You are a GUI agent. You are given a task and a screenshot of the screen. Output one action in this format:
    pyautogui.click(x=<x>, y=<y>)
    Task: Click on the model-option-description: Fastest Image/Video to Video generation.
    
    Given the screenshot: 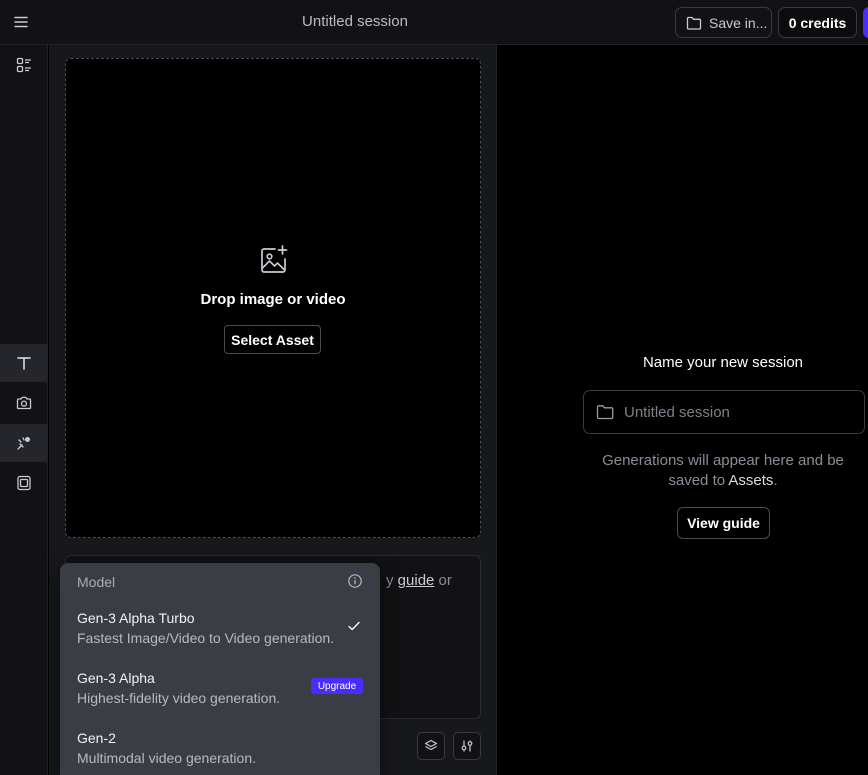 What is the action you would take?
    pyautogui.click(x=206, y=638)
    